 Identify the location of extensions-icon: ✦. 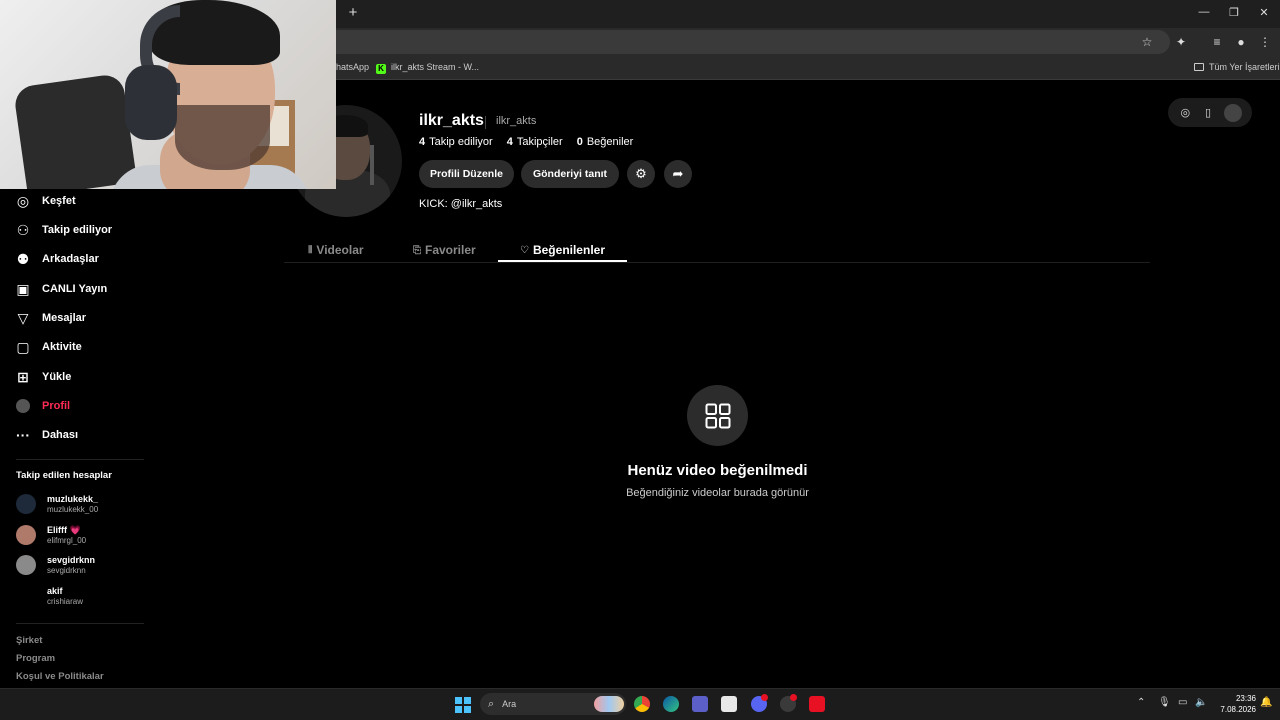
(1181, 42).